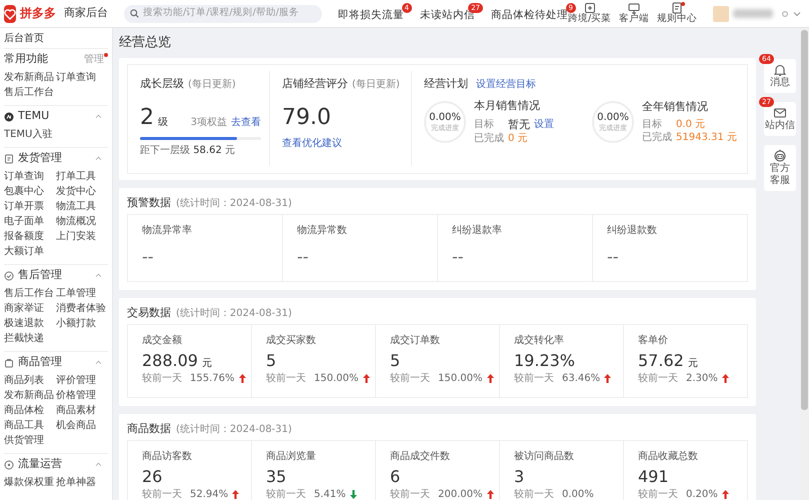 This screenshot has height=500, width=809. What do you see at coordinates (82, 191) in the screenshot?
I see `sidebar-item: 发货中心` at bounding box center [82, 191].